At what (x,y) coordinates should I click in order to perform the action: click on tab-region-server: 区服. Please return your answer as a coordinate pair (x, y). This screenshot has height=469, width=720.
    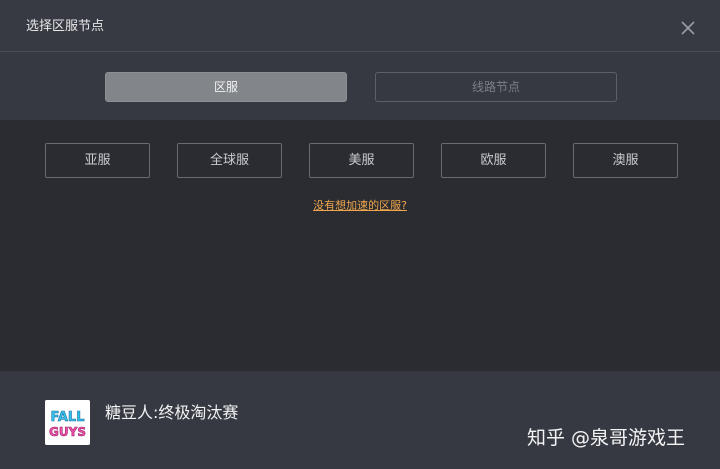
    Looking at the image, I should click on (226, 87).